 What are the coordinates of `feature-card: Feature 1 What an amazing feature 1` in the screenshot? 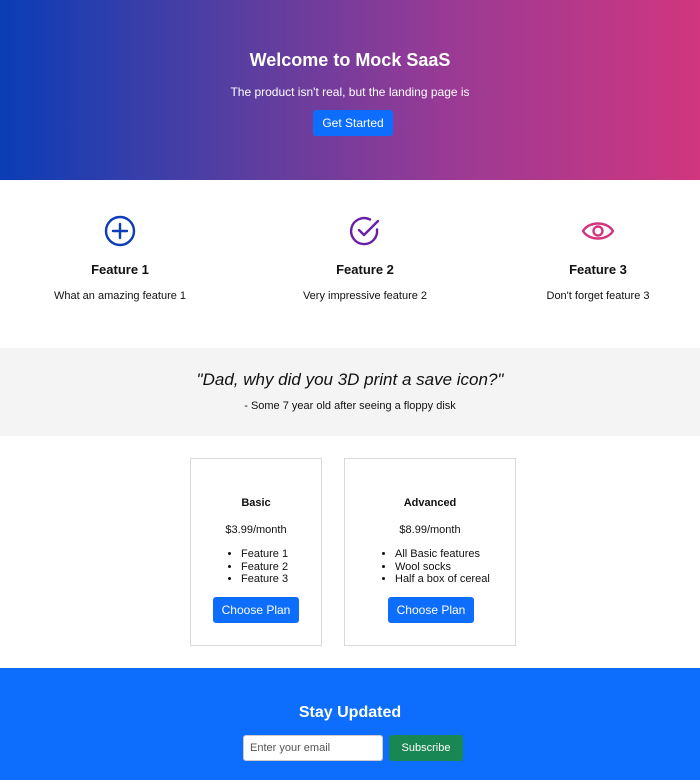 It's located at (120, 264).